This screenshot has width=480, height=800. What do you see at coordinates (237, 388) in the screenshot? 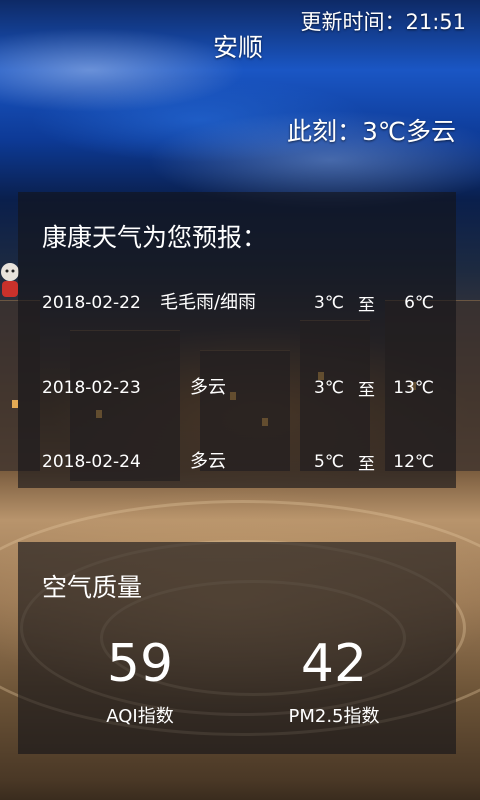
I see `forecast-row: 2018-02-23 多云 3℃ 至 13℃` at bounding box center [237, 388].